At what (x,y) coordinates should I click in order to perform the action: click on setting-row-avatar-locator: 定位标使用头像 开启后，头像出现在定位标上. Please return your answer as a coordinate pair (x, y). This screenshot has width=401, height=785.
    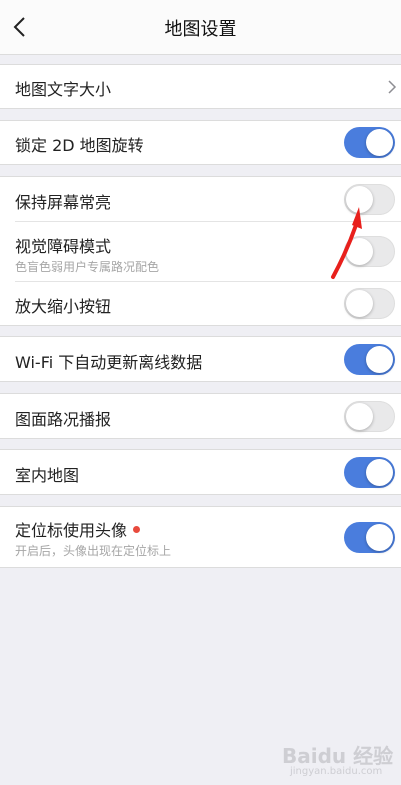
    Looking at the image, I should click on (200, 537).